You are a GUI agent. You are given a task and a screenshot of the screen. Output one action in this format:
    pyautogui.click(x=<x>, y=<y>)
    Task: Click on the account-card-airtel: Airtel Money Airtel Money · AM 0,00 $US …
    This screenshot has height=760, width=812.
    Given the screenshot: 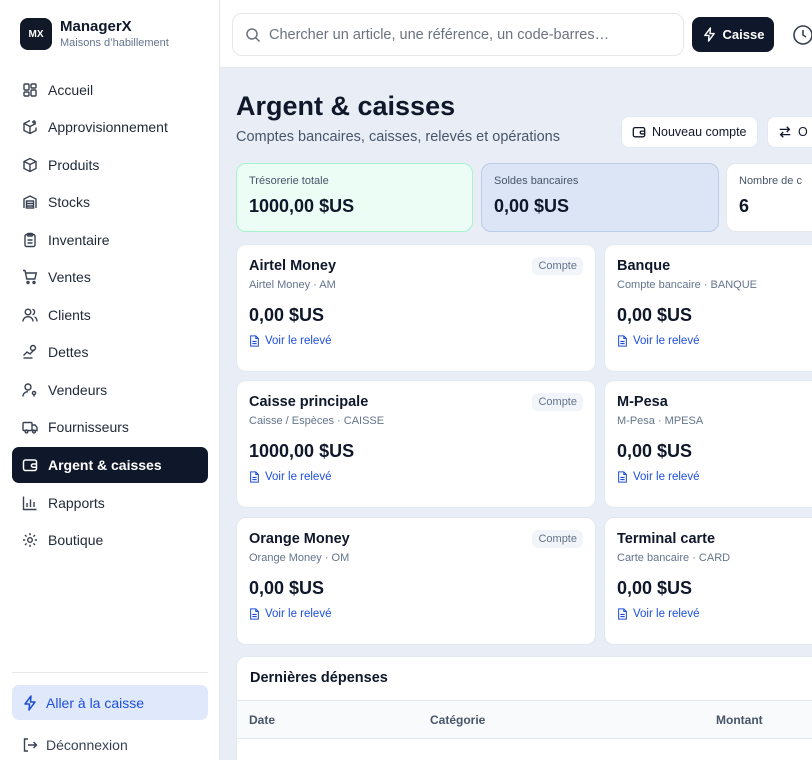 What is the action you would take?
    pyautogui.click(x=416, y=308)
    